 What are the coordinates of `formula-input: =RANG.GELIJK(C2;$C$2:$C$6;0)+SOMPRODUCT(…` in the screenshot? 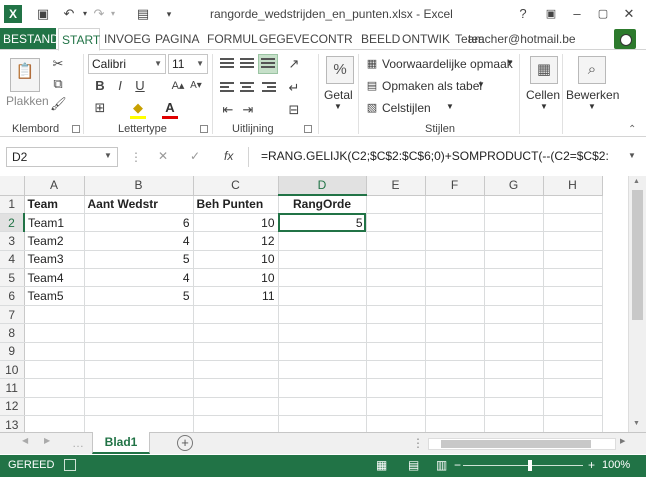 It's located at (439, 157).